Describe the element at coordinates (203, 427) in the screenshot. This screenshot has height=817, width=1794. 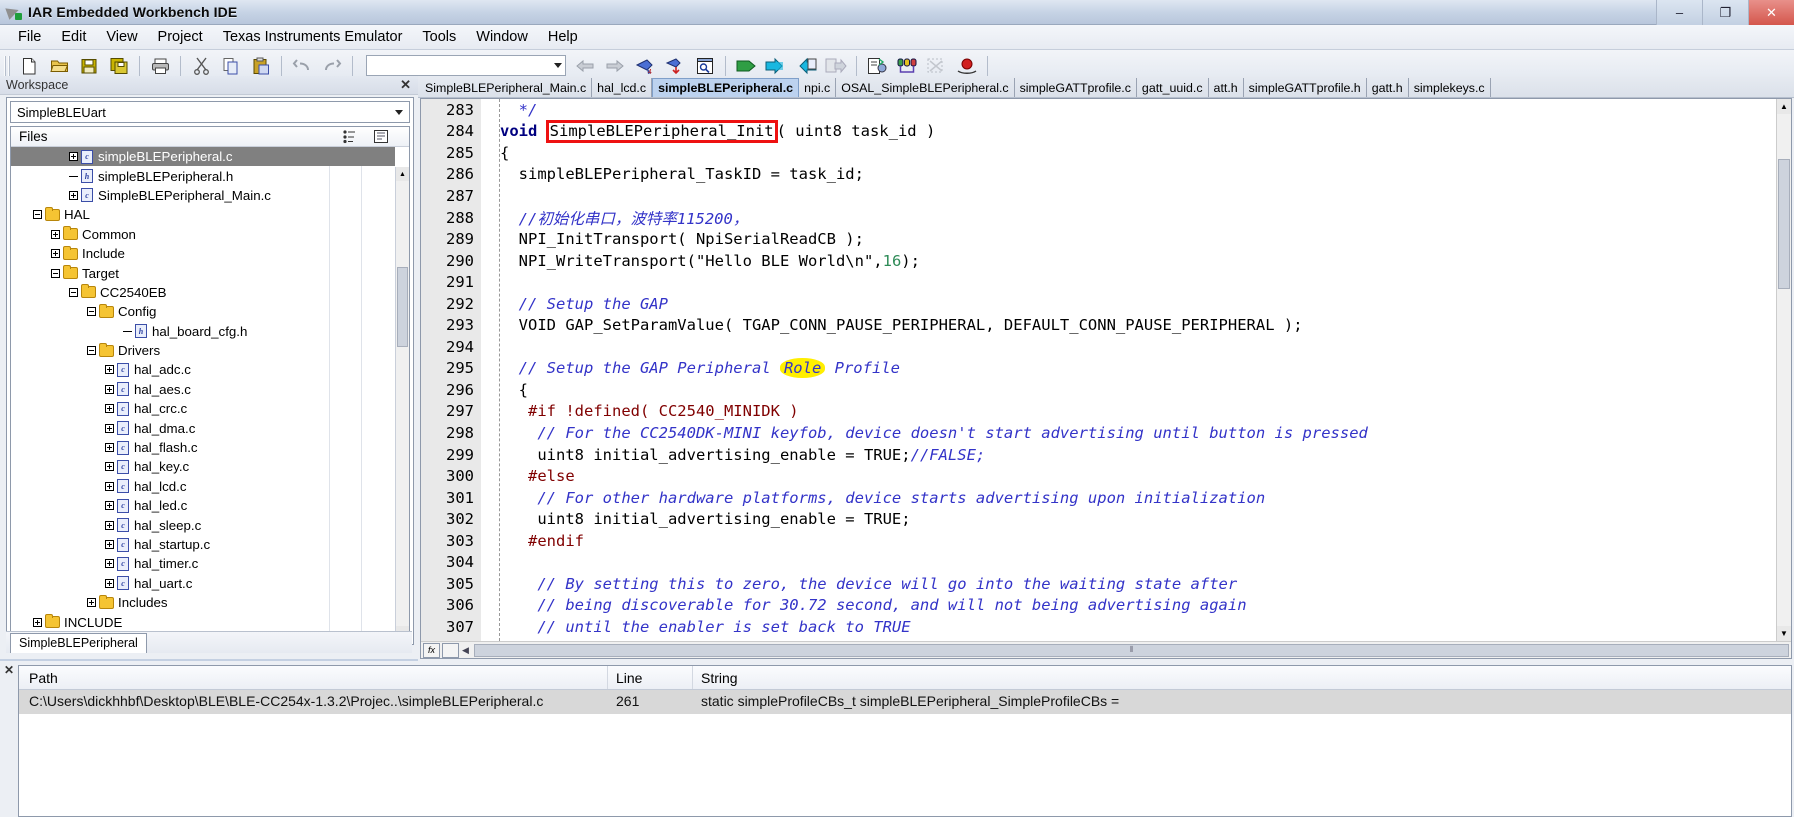
I see `tree-item-hal-dma-c: c hal_dma.c` at that location.